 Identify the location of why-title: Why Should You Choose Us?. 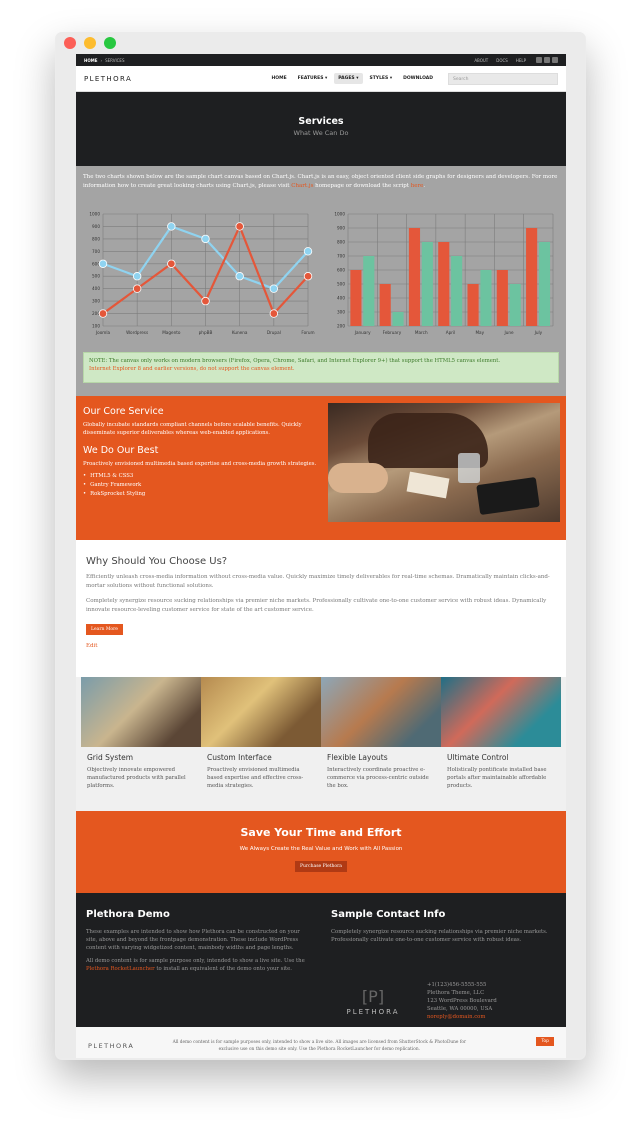
(157, 561).